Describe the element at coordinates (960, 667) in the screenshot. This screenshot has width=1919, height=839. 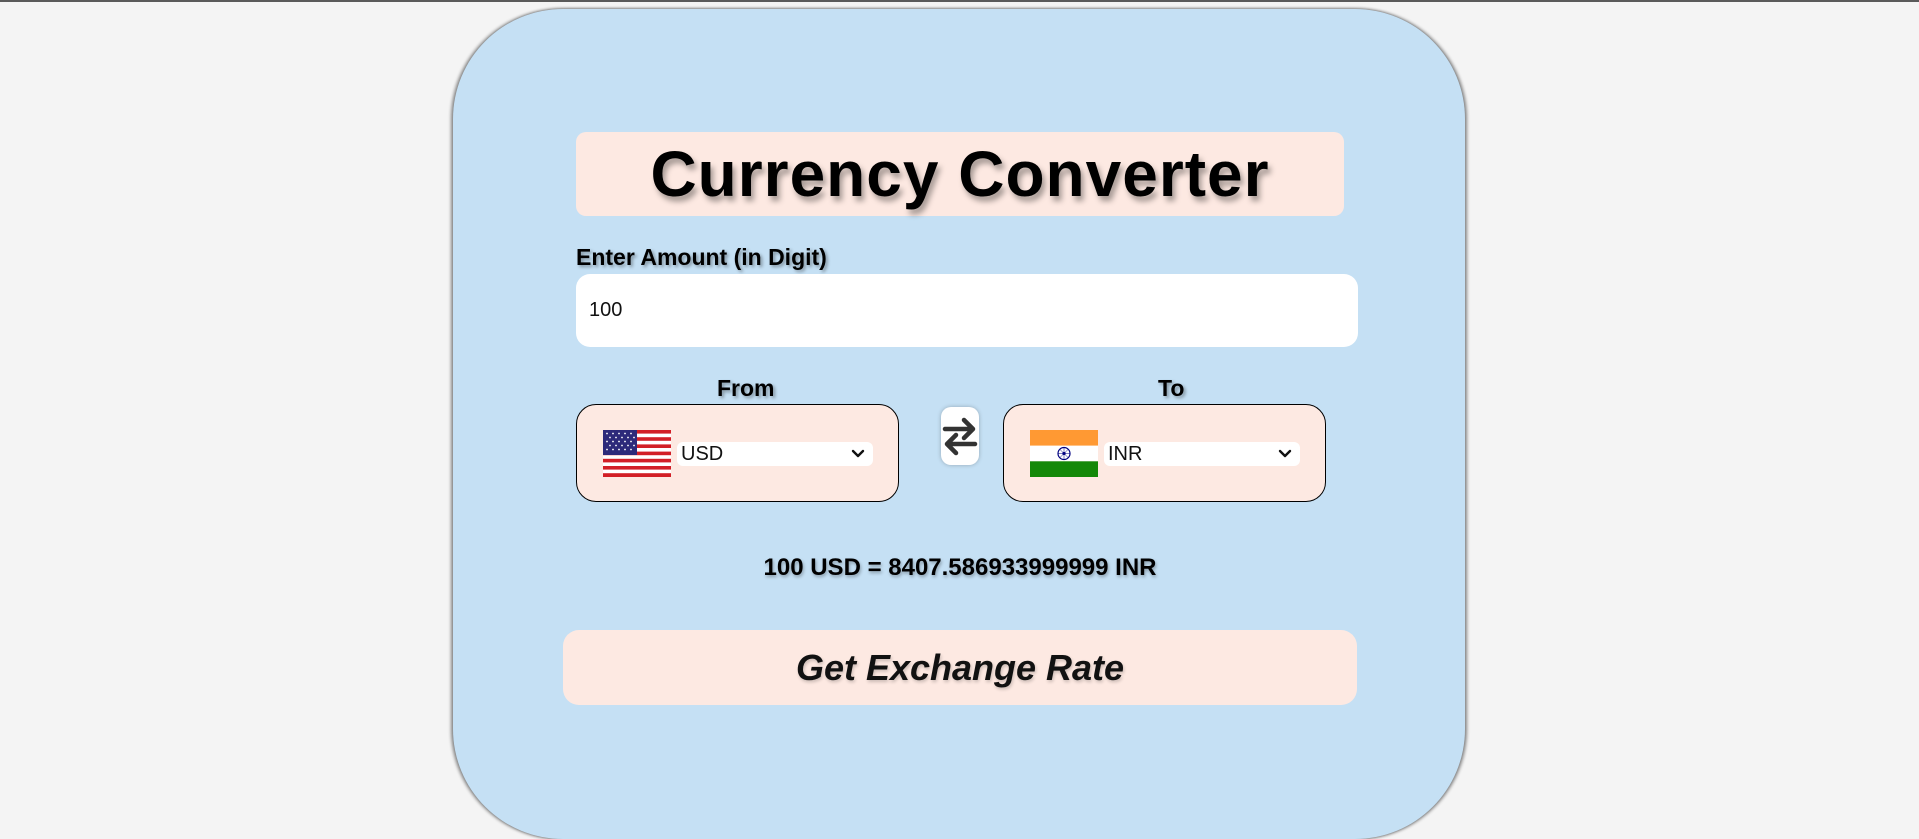
I see `get-exchange-rate-button: Get Exchange Rate` at that location.